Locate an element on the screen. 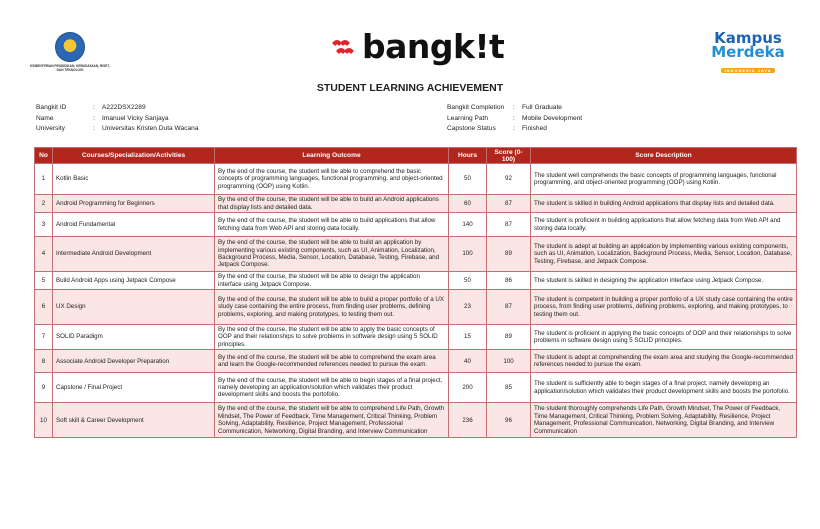  header-course: Courses/Specialization/Activities is located at coordinates (133, 155).